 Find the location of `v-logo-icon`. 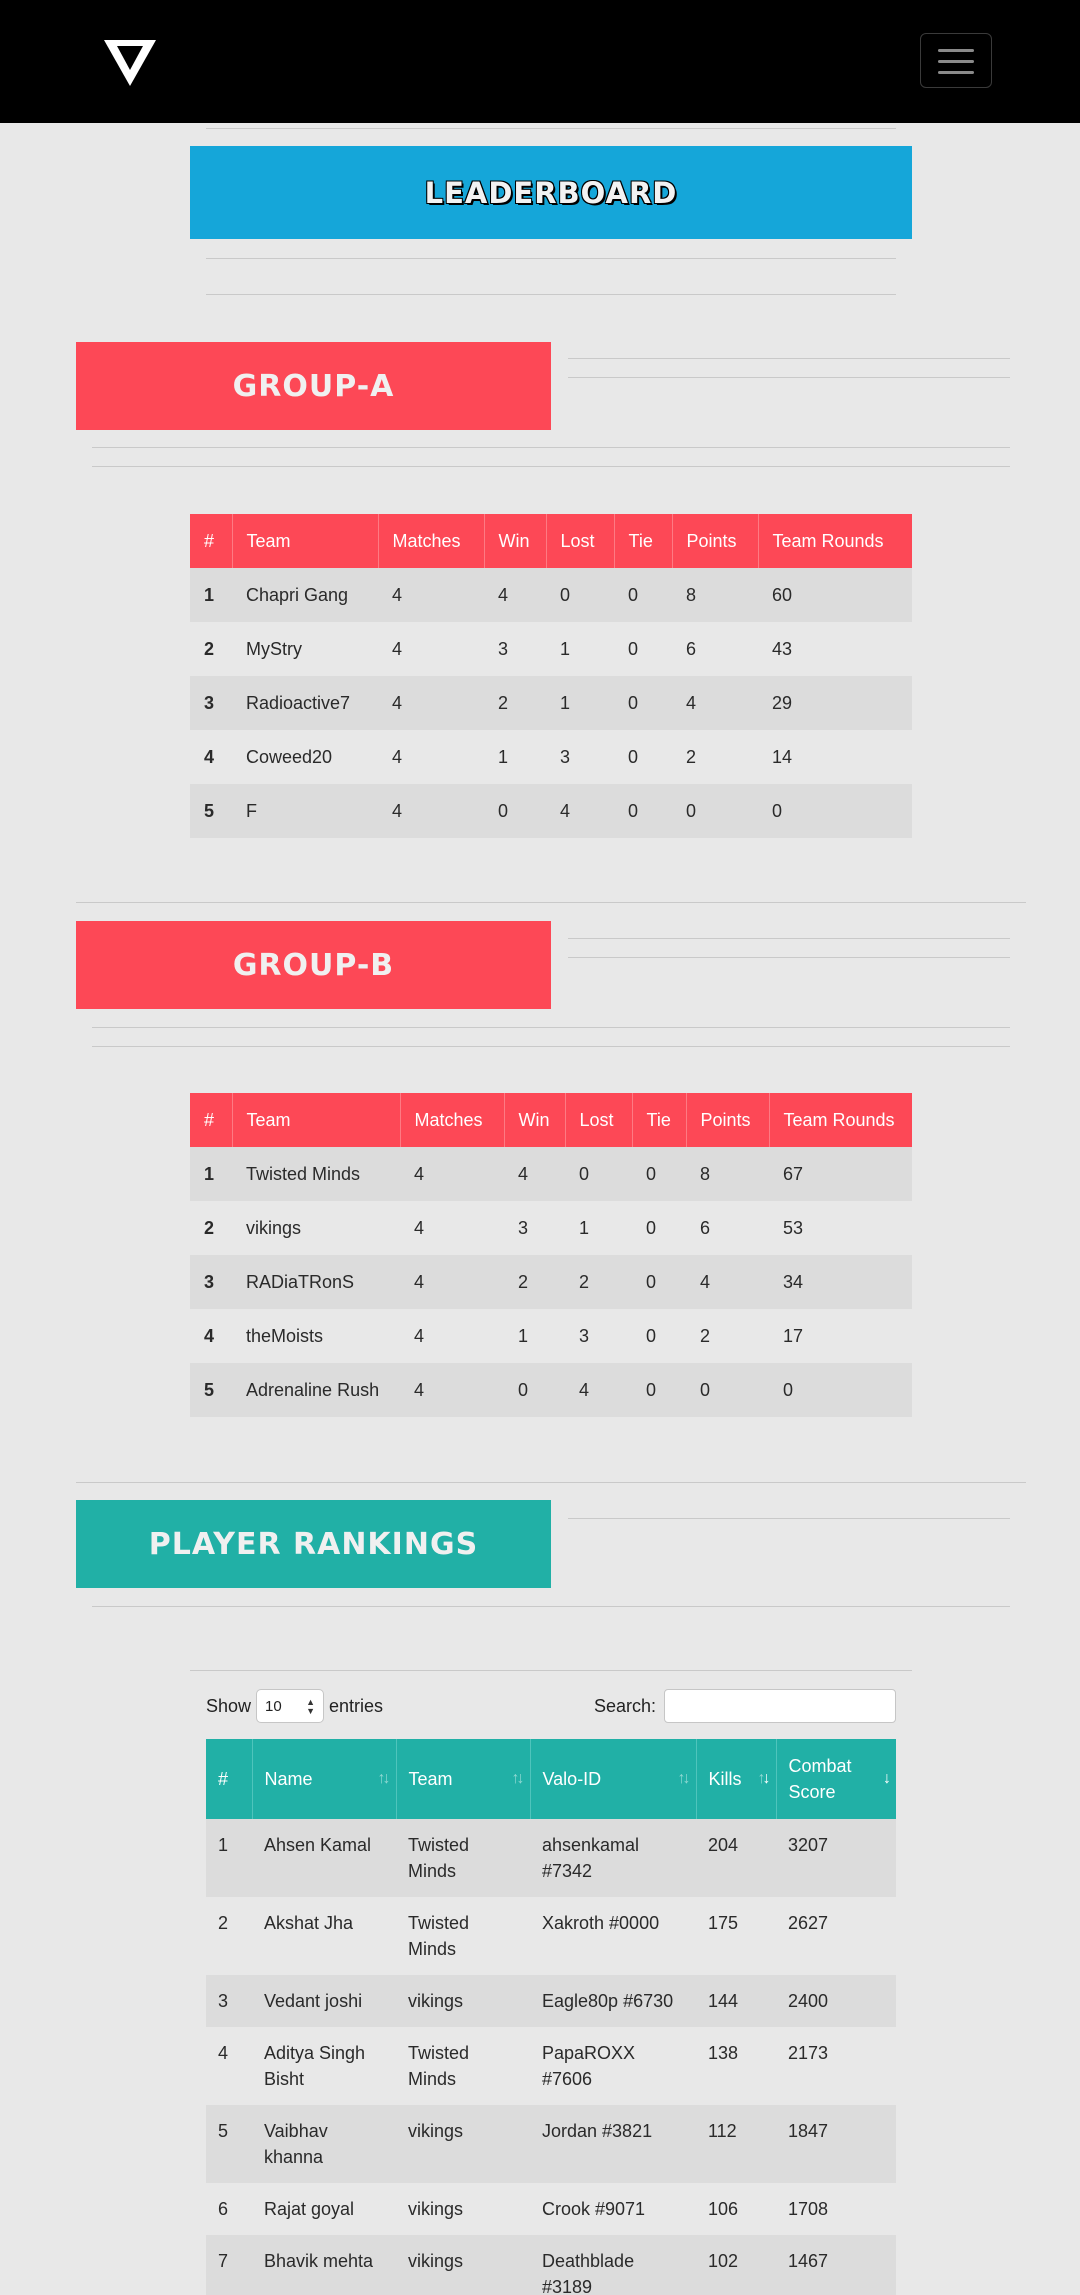

v-logo-icon is located at coordinates (130, 63).